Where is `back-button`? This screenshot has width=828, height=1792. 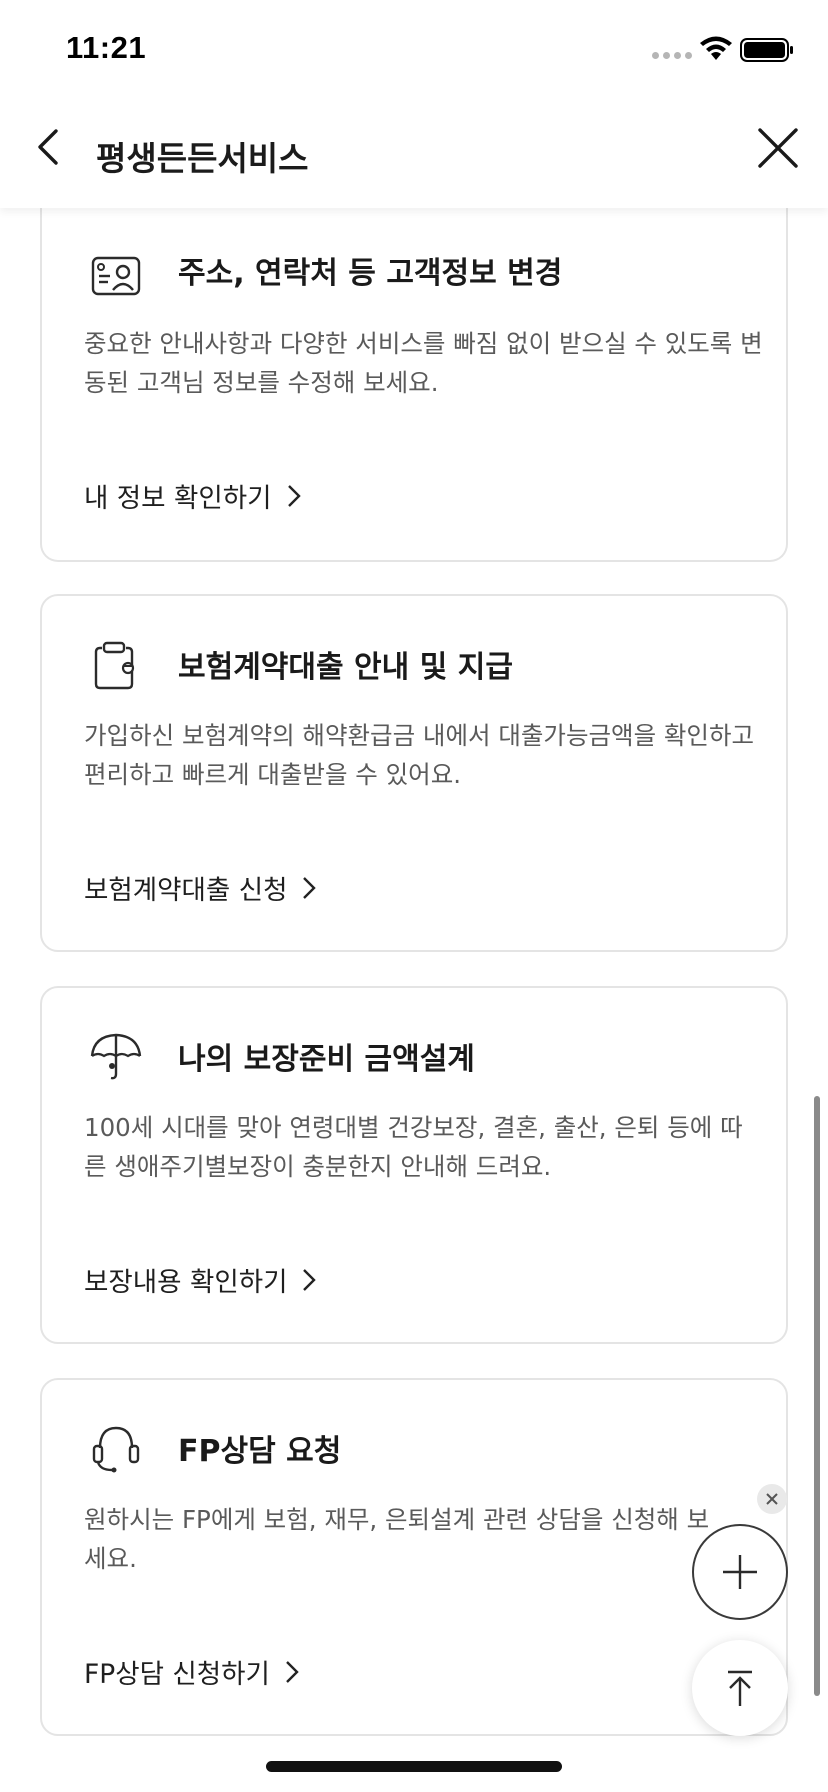
back-button is located at coordinates (48, 147).